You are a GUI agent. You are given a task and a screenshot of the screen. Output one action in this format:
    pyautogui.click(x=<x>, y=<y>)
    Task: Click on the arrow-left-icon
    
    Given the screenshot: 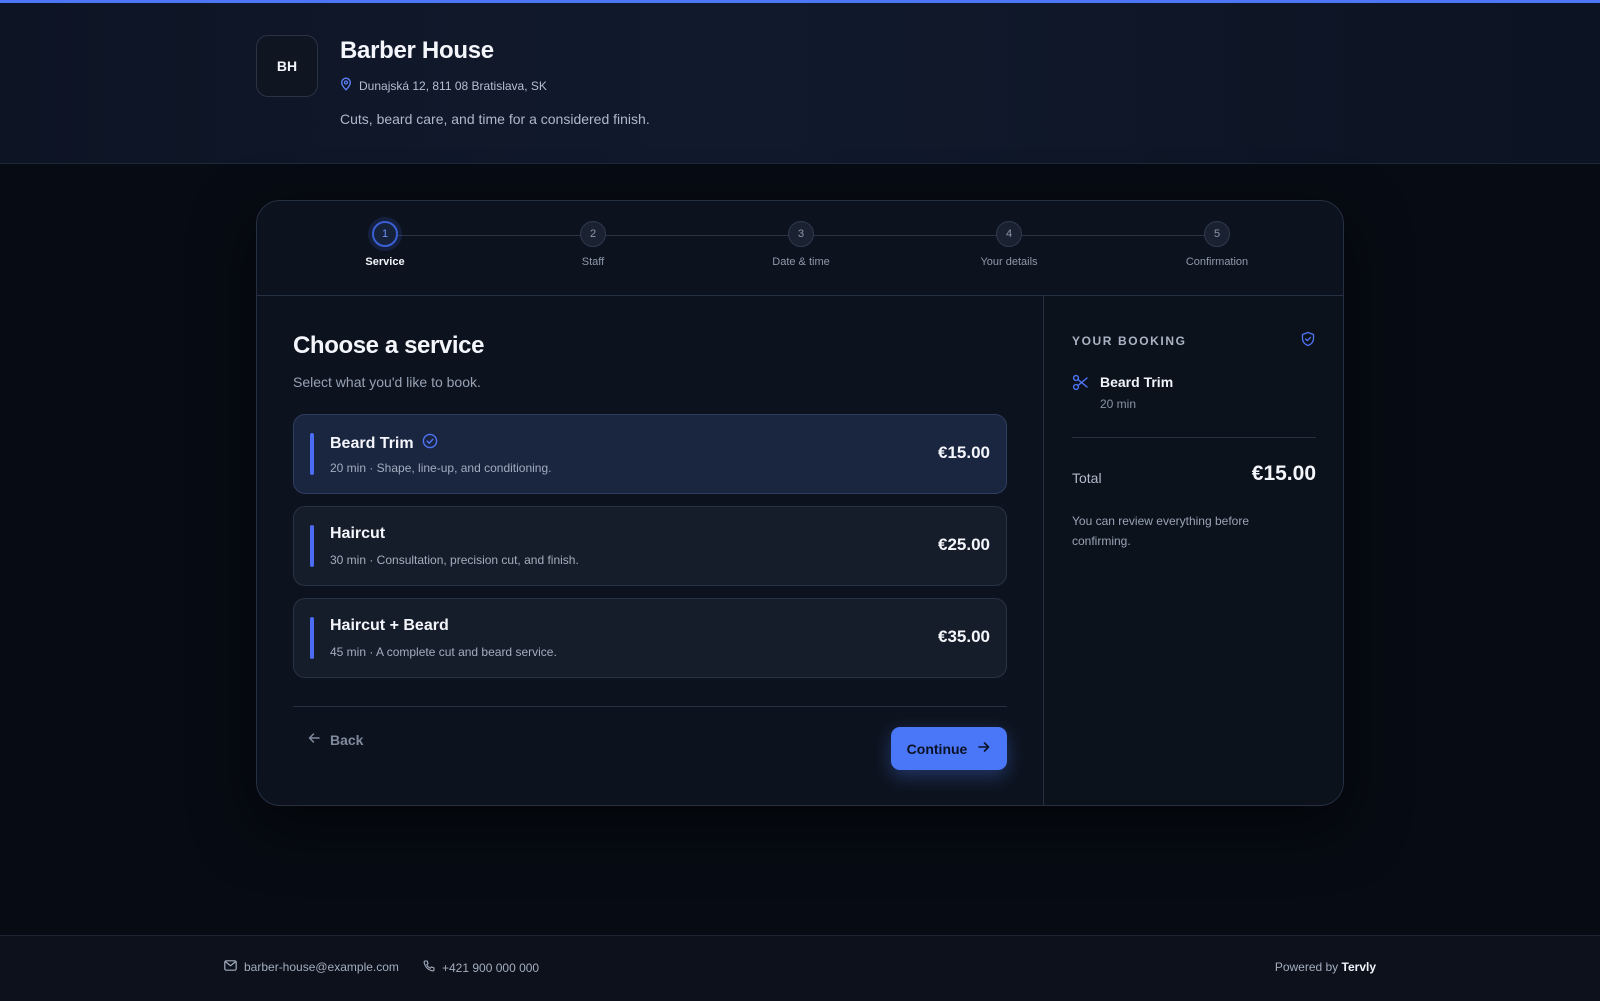 What is the action you would take?
    pyautogui.click(x=314, y=739)
    